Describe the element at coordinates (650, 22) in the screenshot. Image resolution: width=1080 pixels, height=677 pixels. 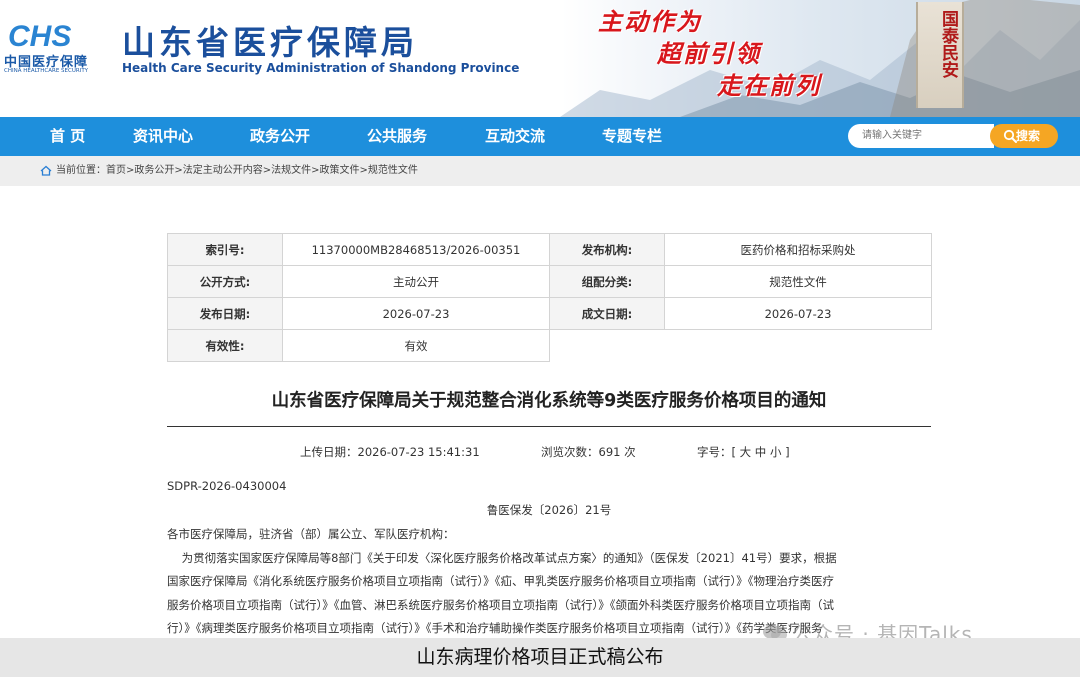
I see `slogan-line: 主动作为` at that location.